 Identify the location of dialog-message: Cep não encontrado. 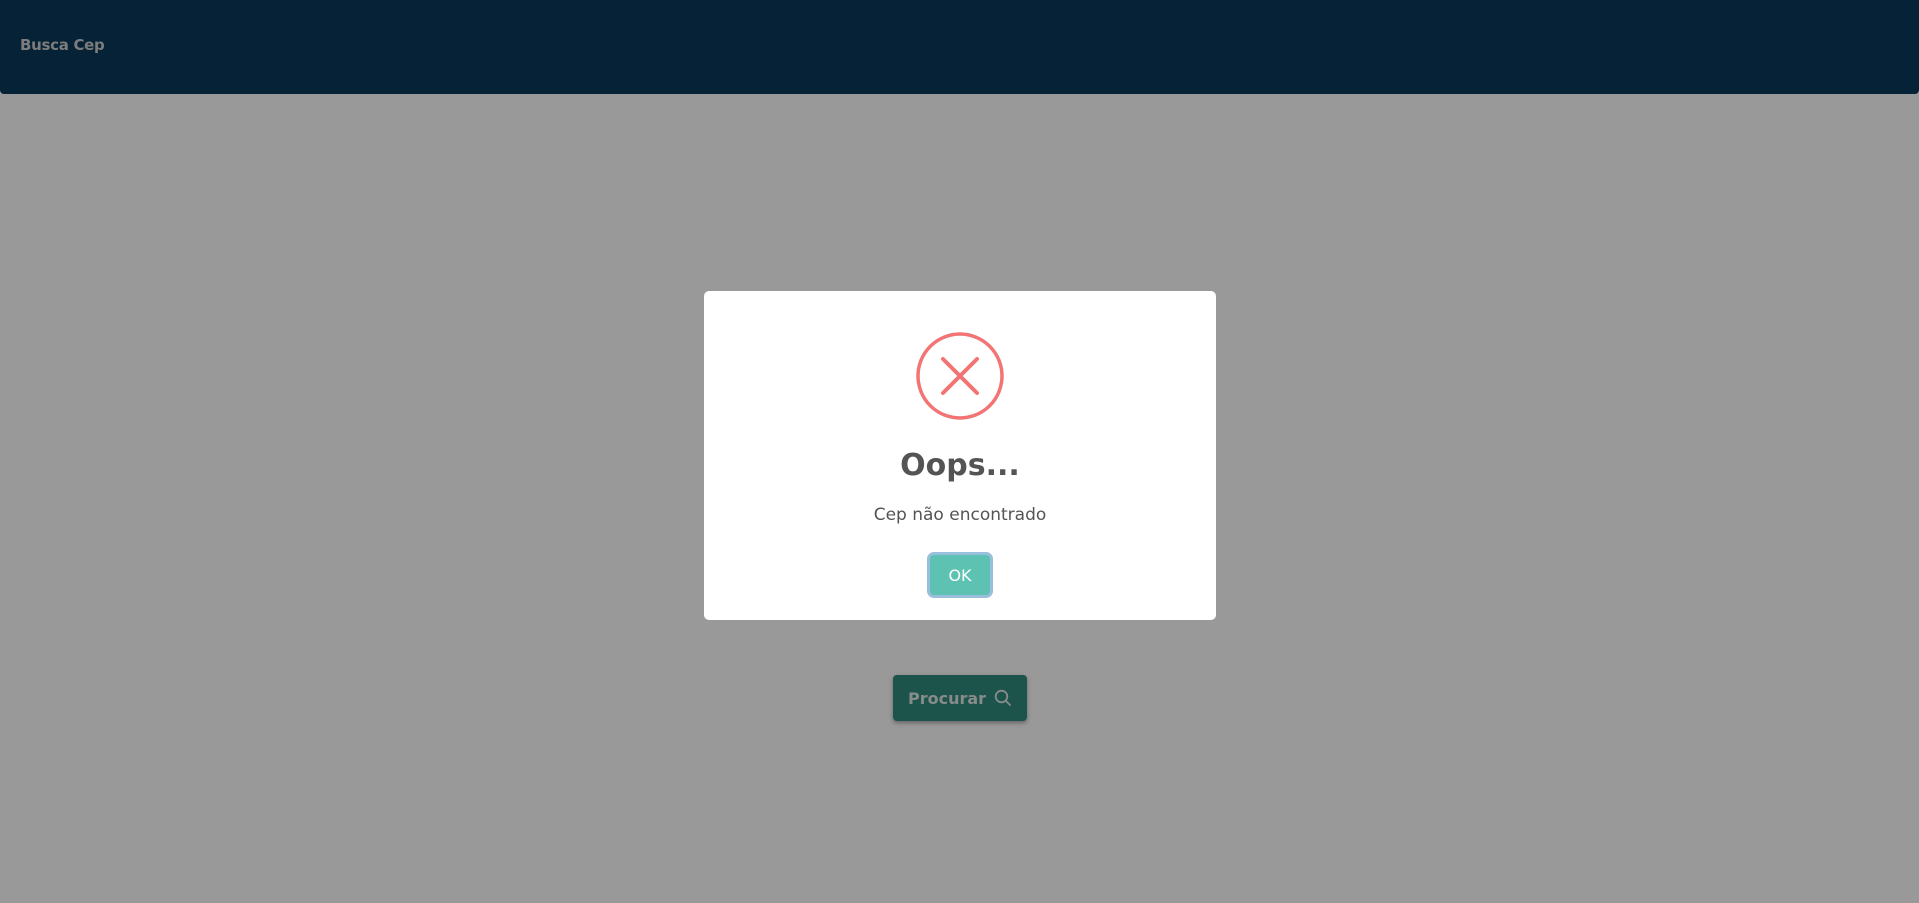
(960, 515).